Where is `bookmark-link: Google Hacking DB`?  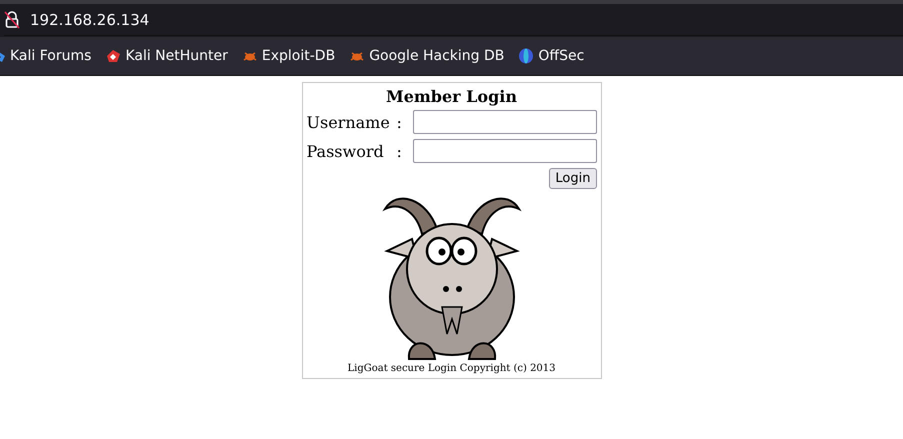
bookmark-link: Google Hacking DB is located at coordinates (426, 56).